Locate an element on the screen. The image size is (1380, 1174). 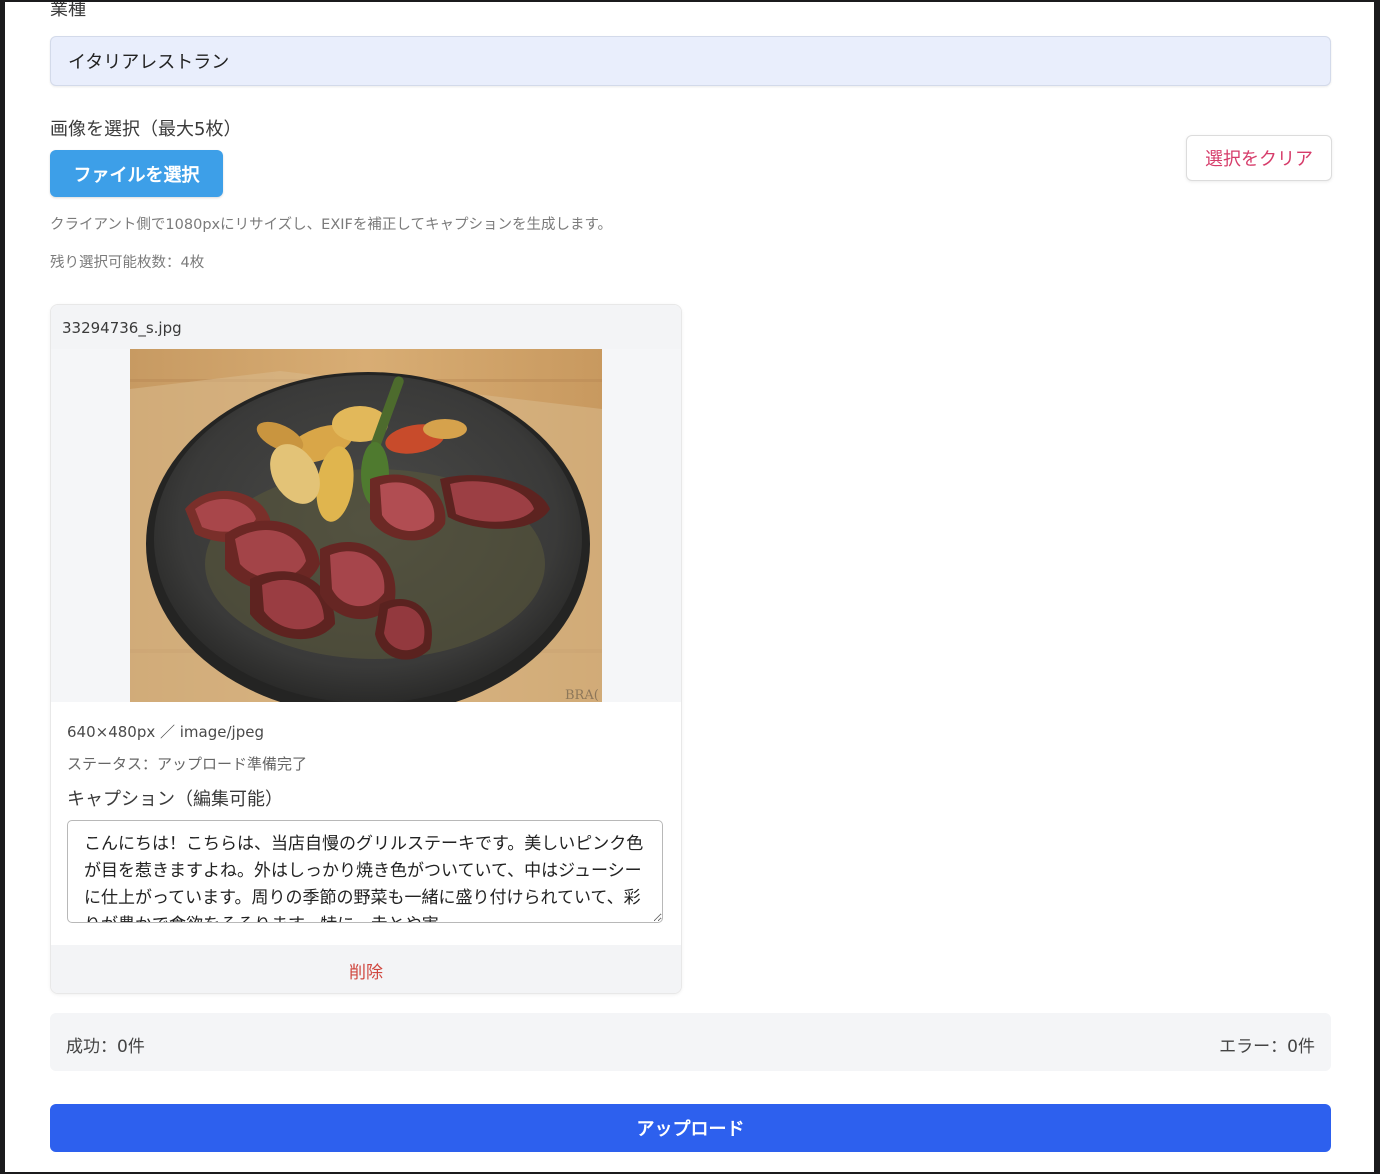
upload-status: ステータス：アップロード準備完了 is located at coordinates (187, 764).